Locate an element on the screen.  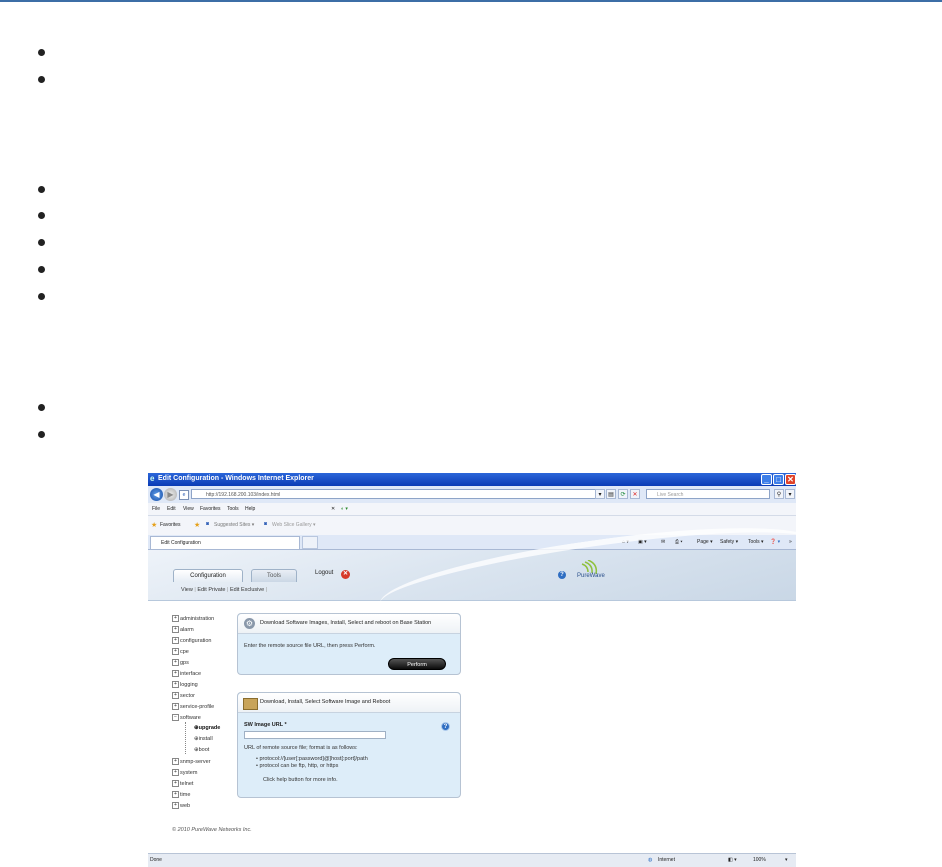
tree-item-interface: + interface is located at coordinates (186, 673).